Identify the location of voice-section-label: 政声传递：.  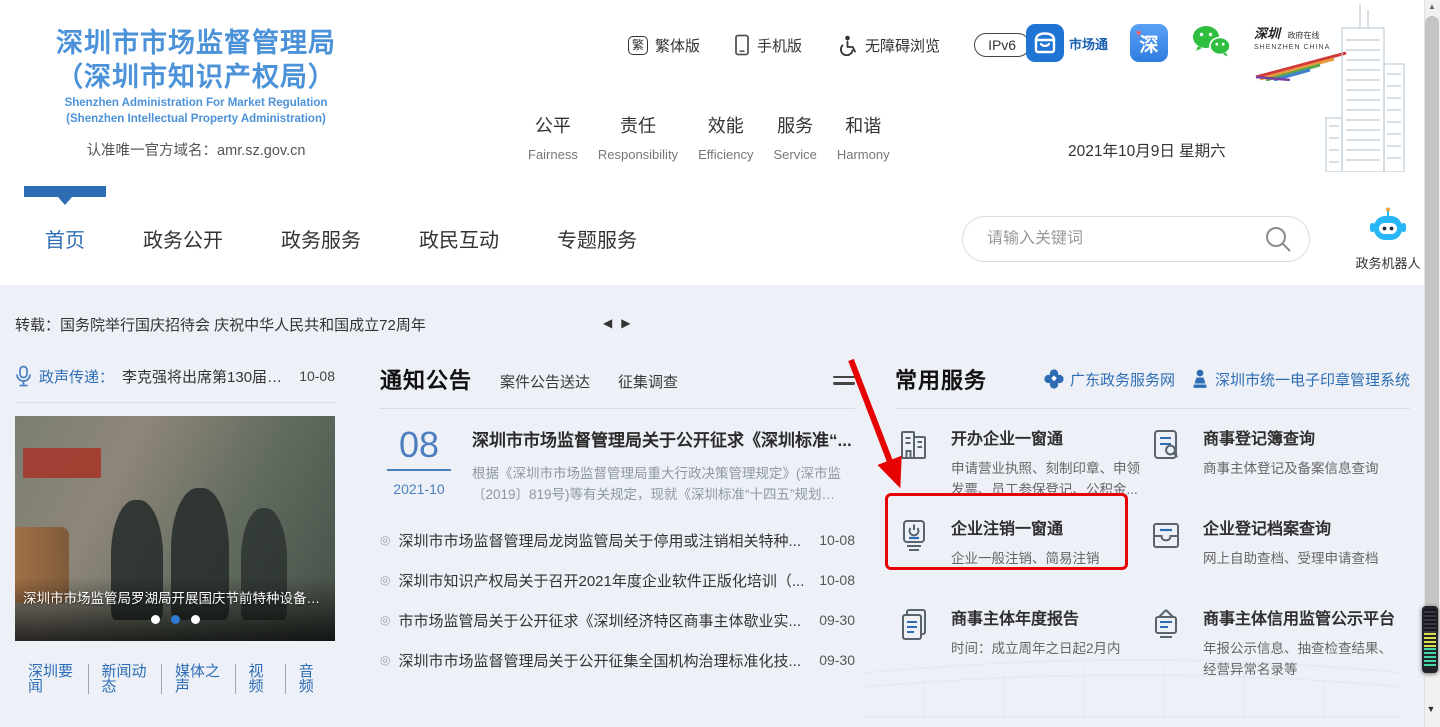
(76, 376).